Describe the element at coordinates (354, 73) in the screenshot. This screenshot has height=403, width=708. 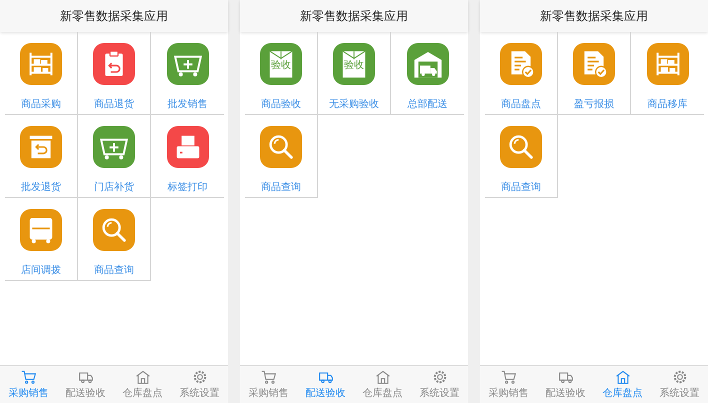
I see `menu-tile: 验收 无采购验收` at that location.